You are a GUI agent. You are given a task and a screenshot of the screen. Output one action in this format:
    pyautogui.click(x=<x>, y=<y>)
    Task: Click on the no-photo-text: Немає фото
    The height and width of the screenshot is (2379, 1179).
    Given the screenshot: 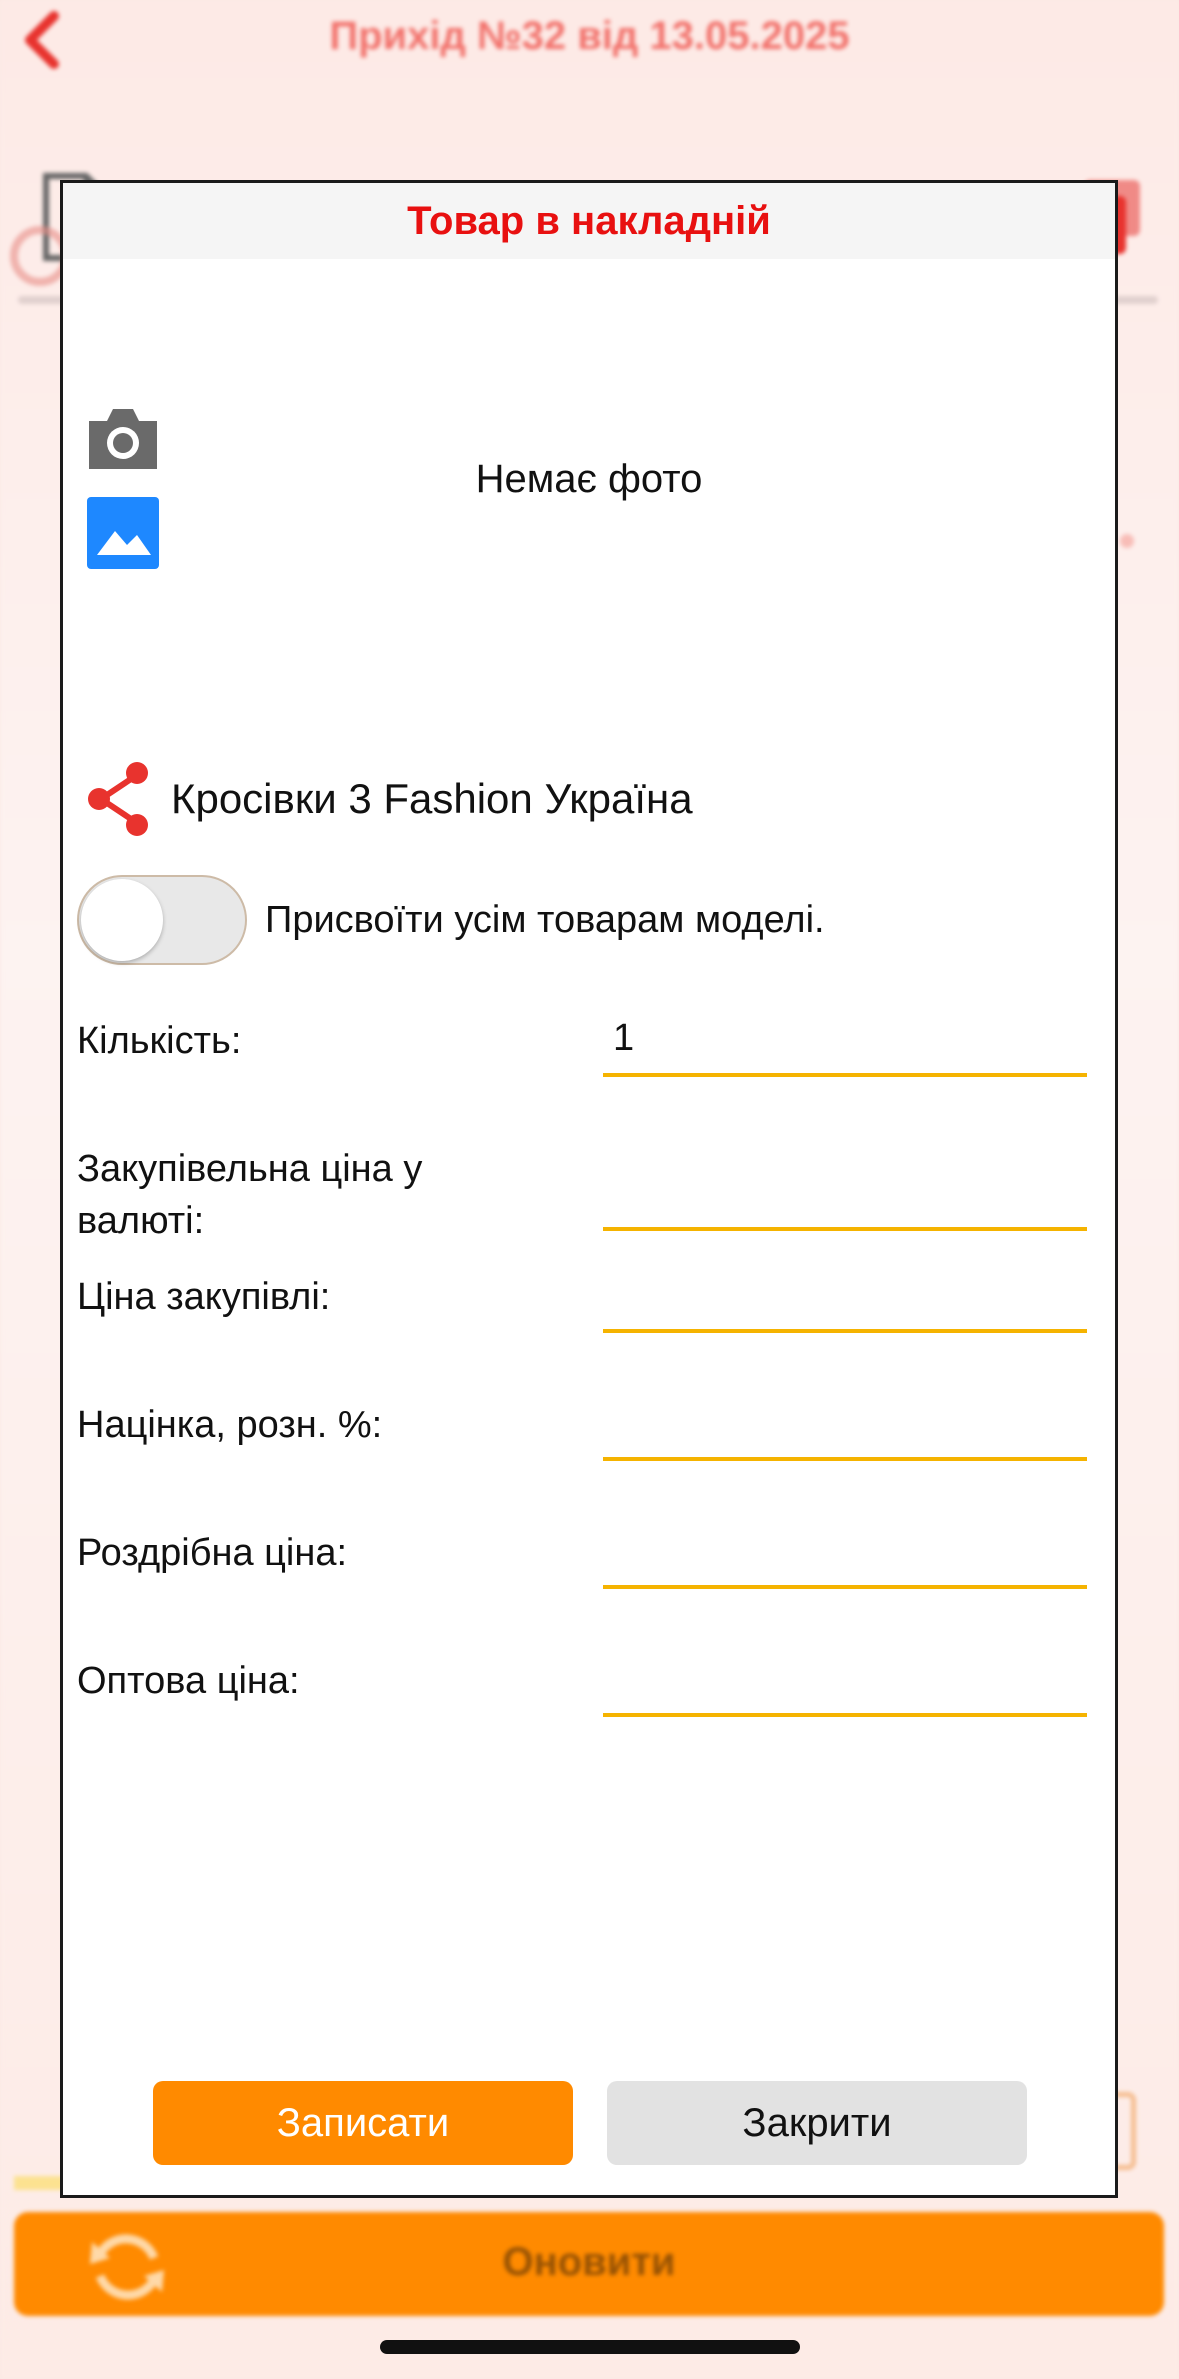 What is the action you would take?
    pyautogui.click(x=589, y=479)
    